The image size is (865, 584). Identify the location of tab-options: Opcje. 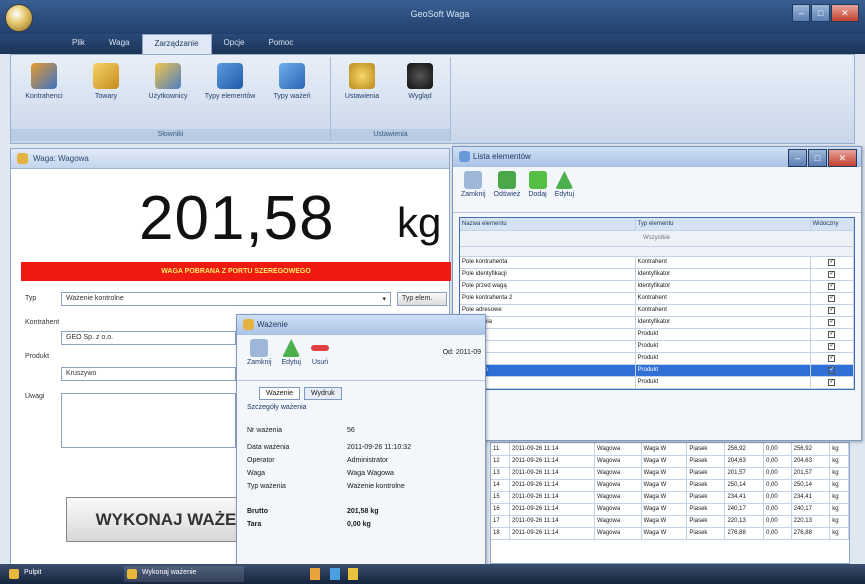
(234, 44).